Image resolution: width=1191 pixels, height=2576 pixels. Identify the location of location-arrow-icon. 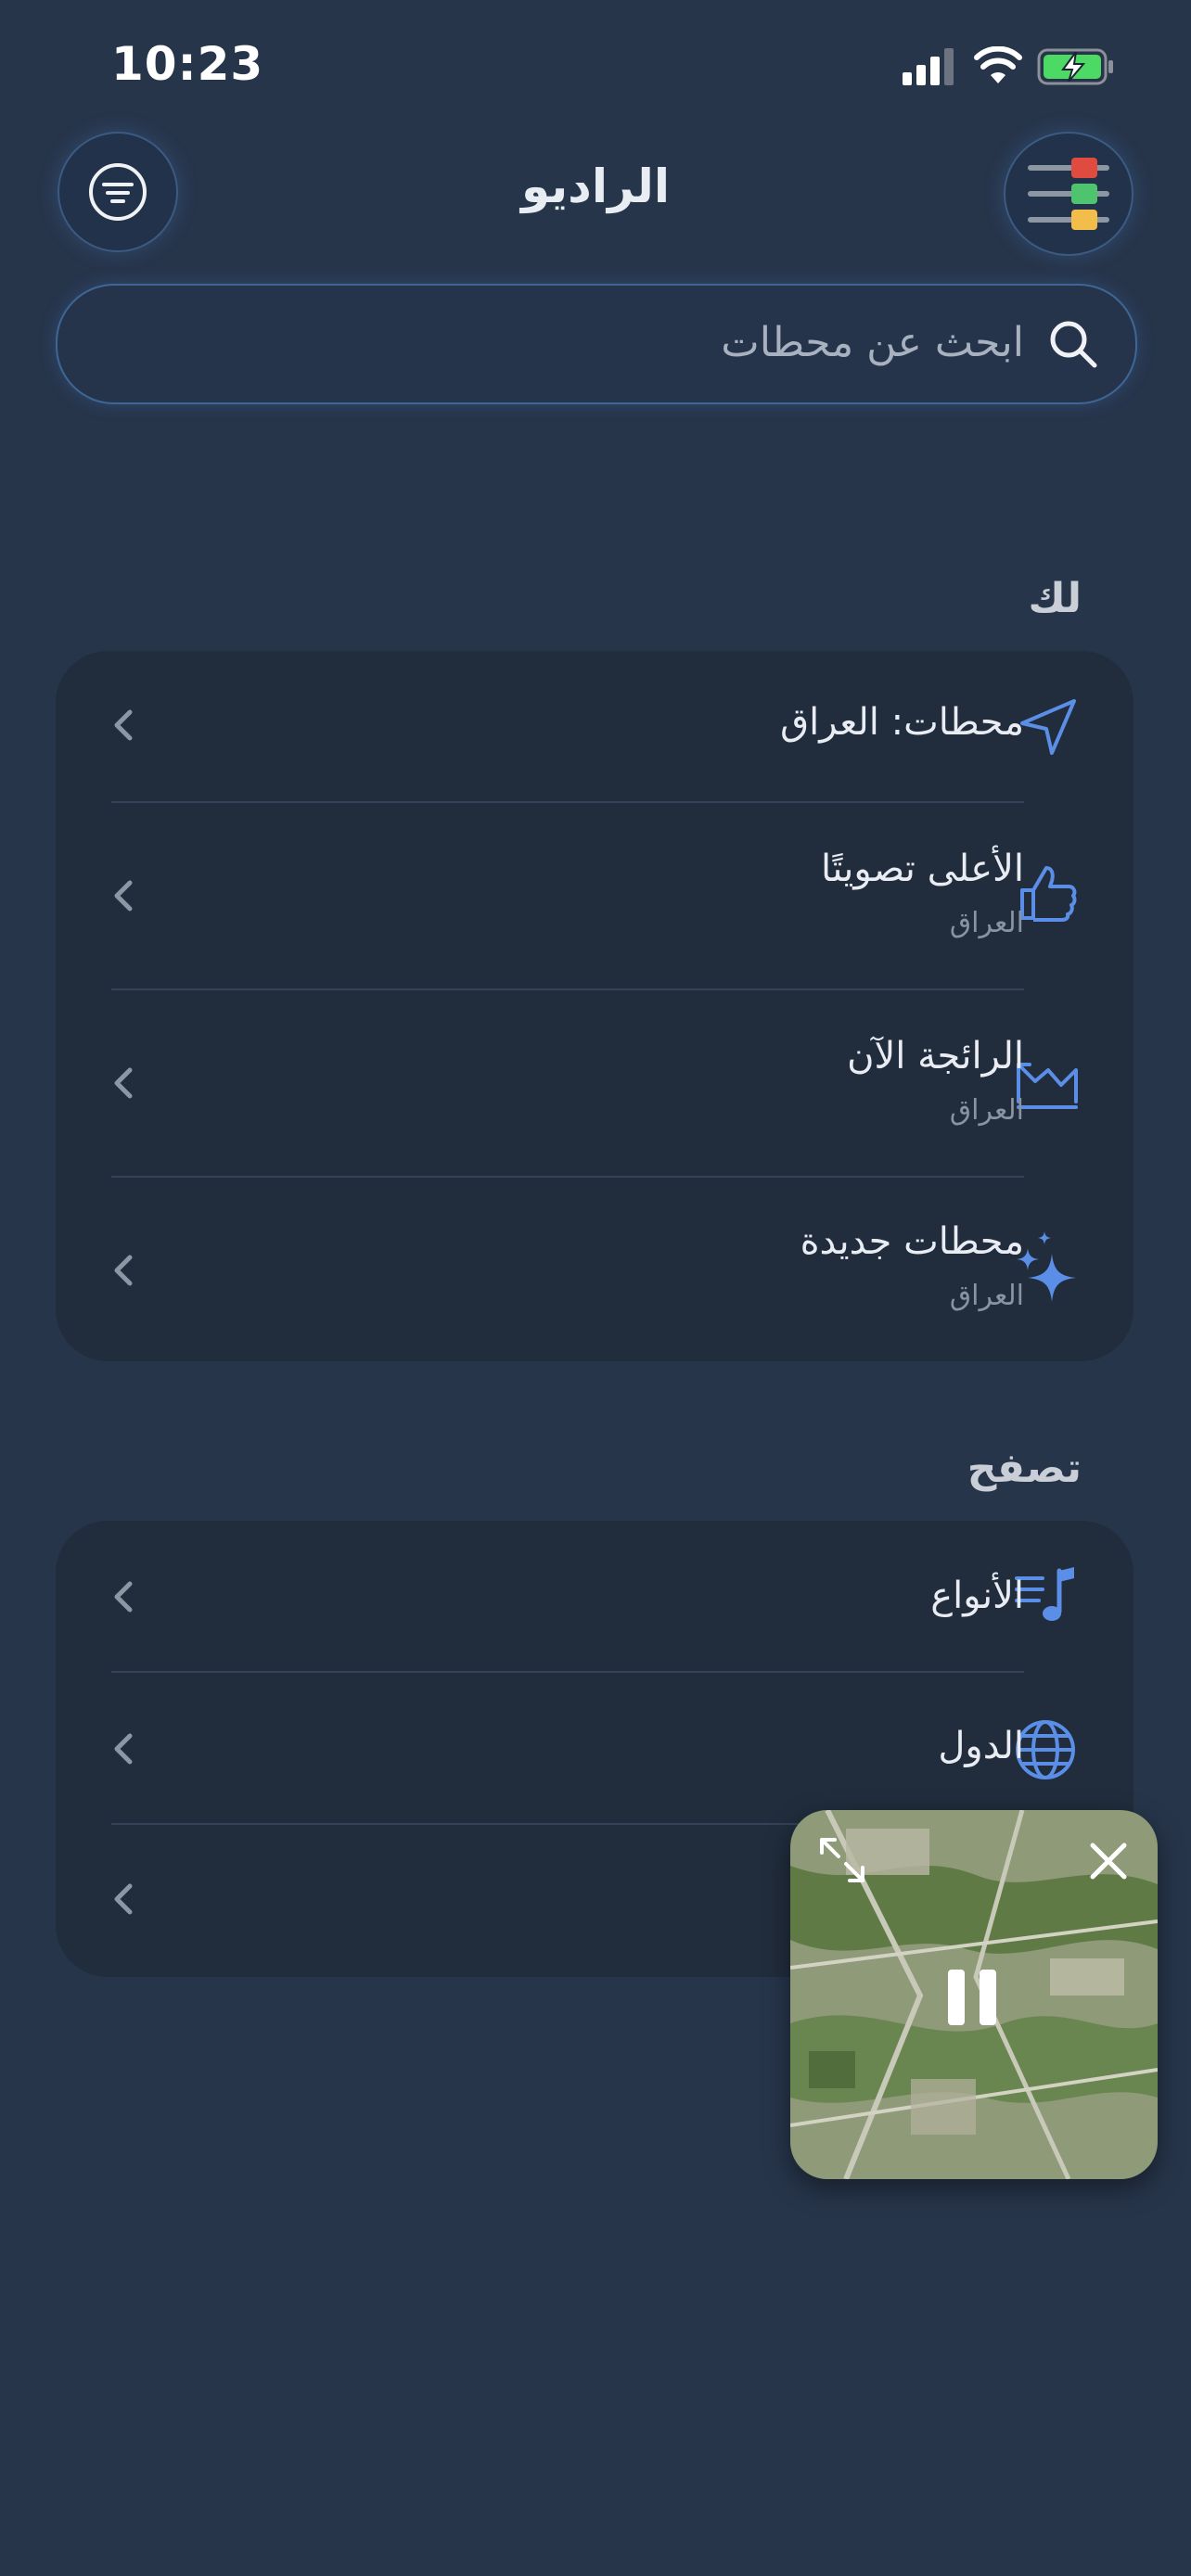
(1048, 727).